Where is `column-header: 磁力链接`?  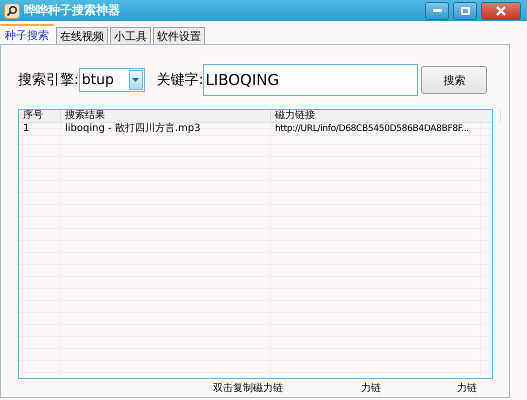 column-header: 磁力链接 is located at coordinates (386, 116).